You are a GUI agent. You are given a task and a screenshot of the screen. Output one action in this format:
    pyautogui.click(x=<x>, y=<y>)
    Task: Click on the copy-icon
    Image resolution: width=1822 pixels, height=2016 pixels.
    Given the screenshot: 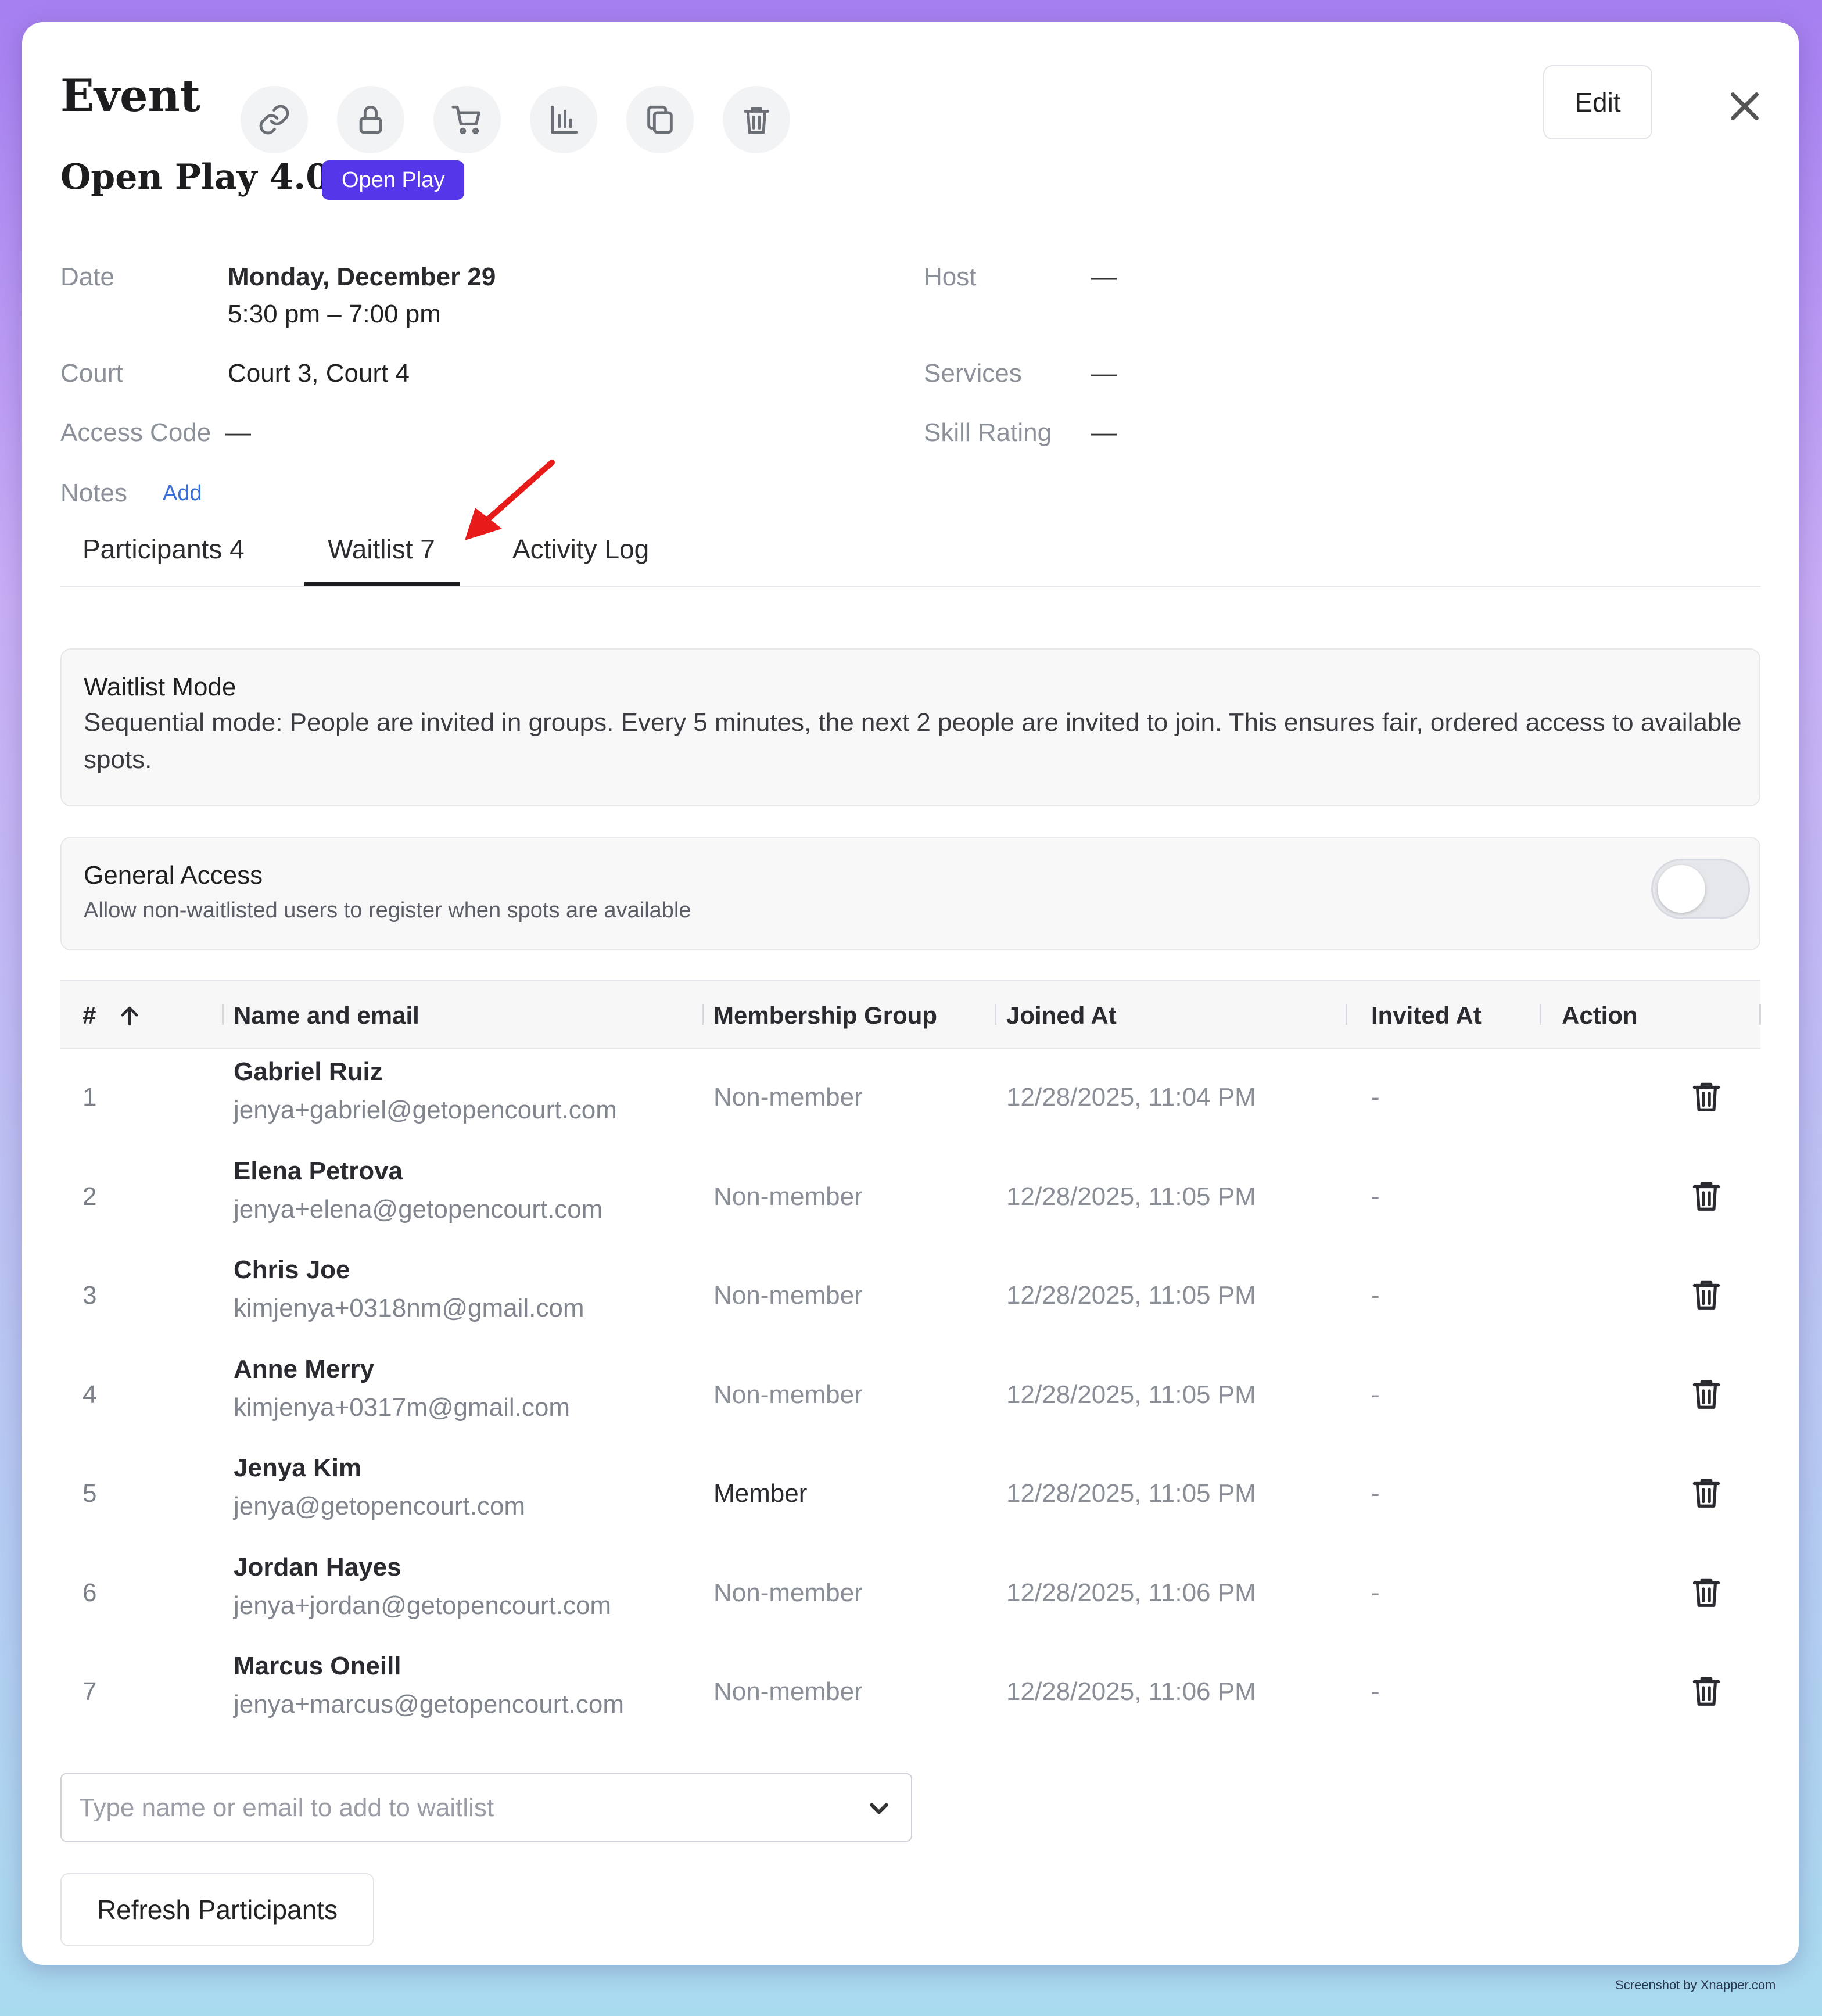 What is the action you would take?
    pyautogui.click(x=660, y=119)
    